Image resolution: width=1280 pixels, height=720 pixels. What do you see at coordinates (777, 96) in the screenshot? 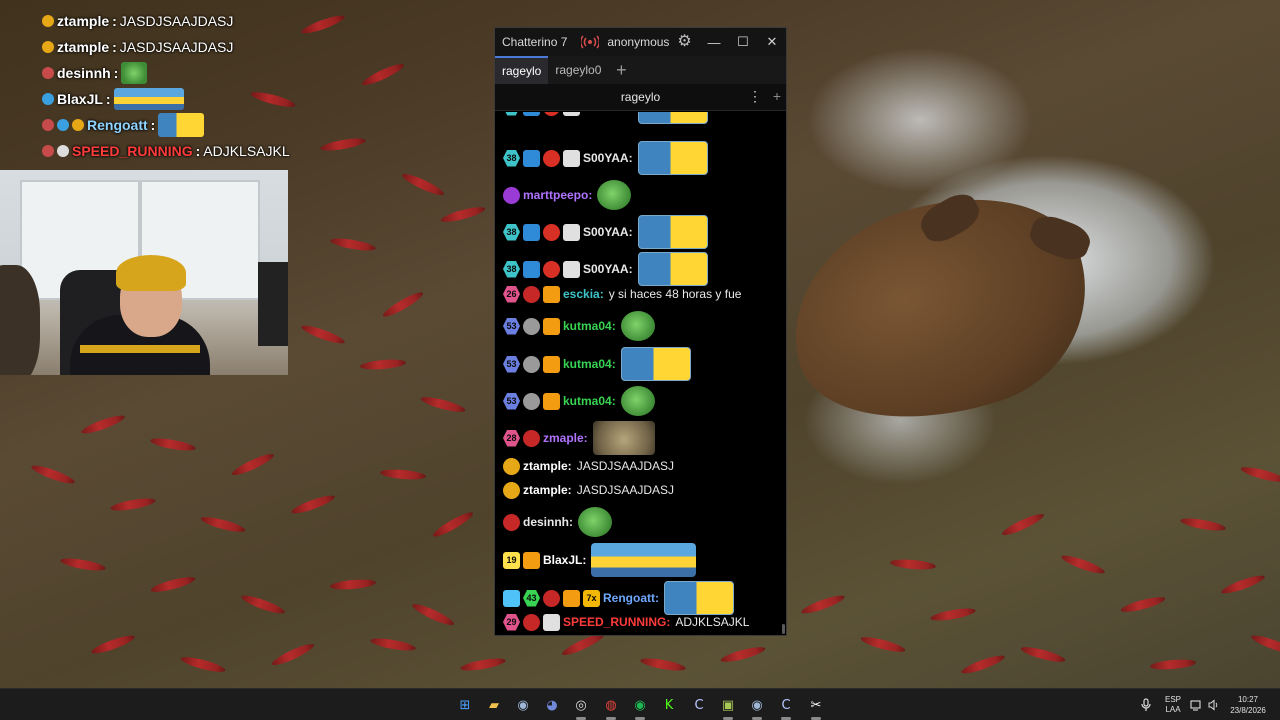
I see `add-split-button: +` at bounding box center [777, 96].